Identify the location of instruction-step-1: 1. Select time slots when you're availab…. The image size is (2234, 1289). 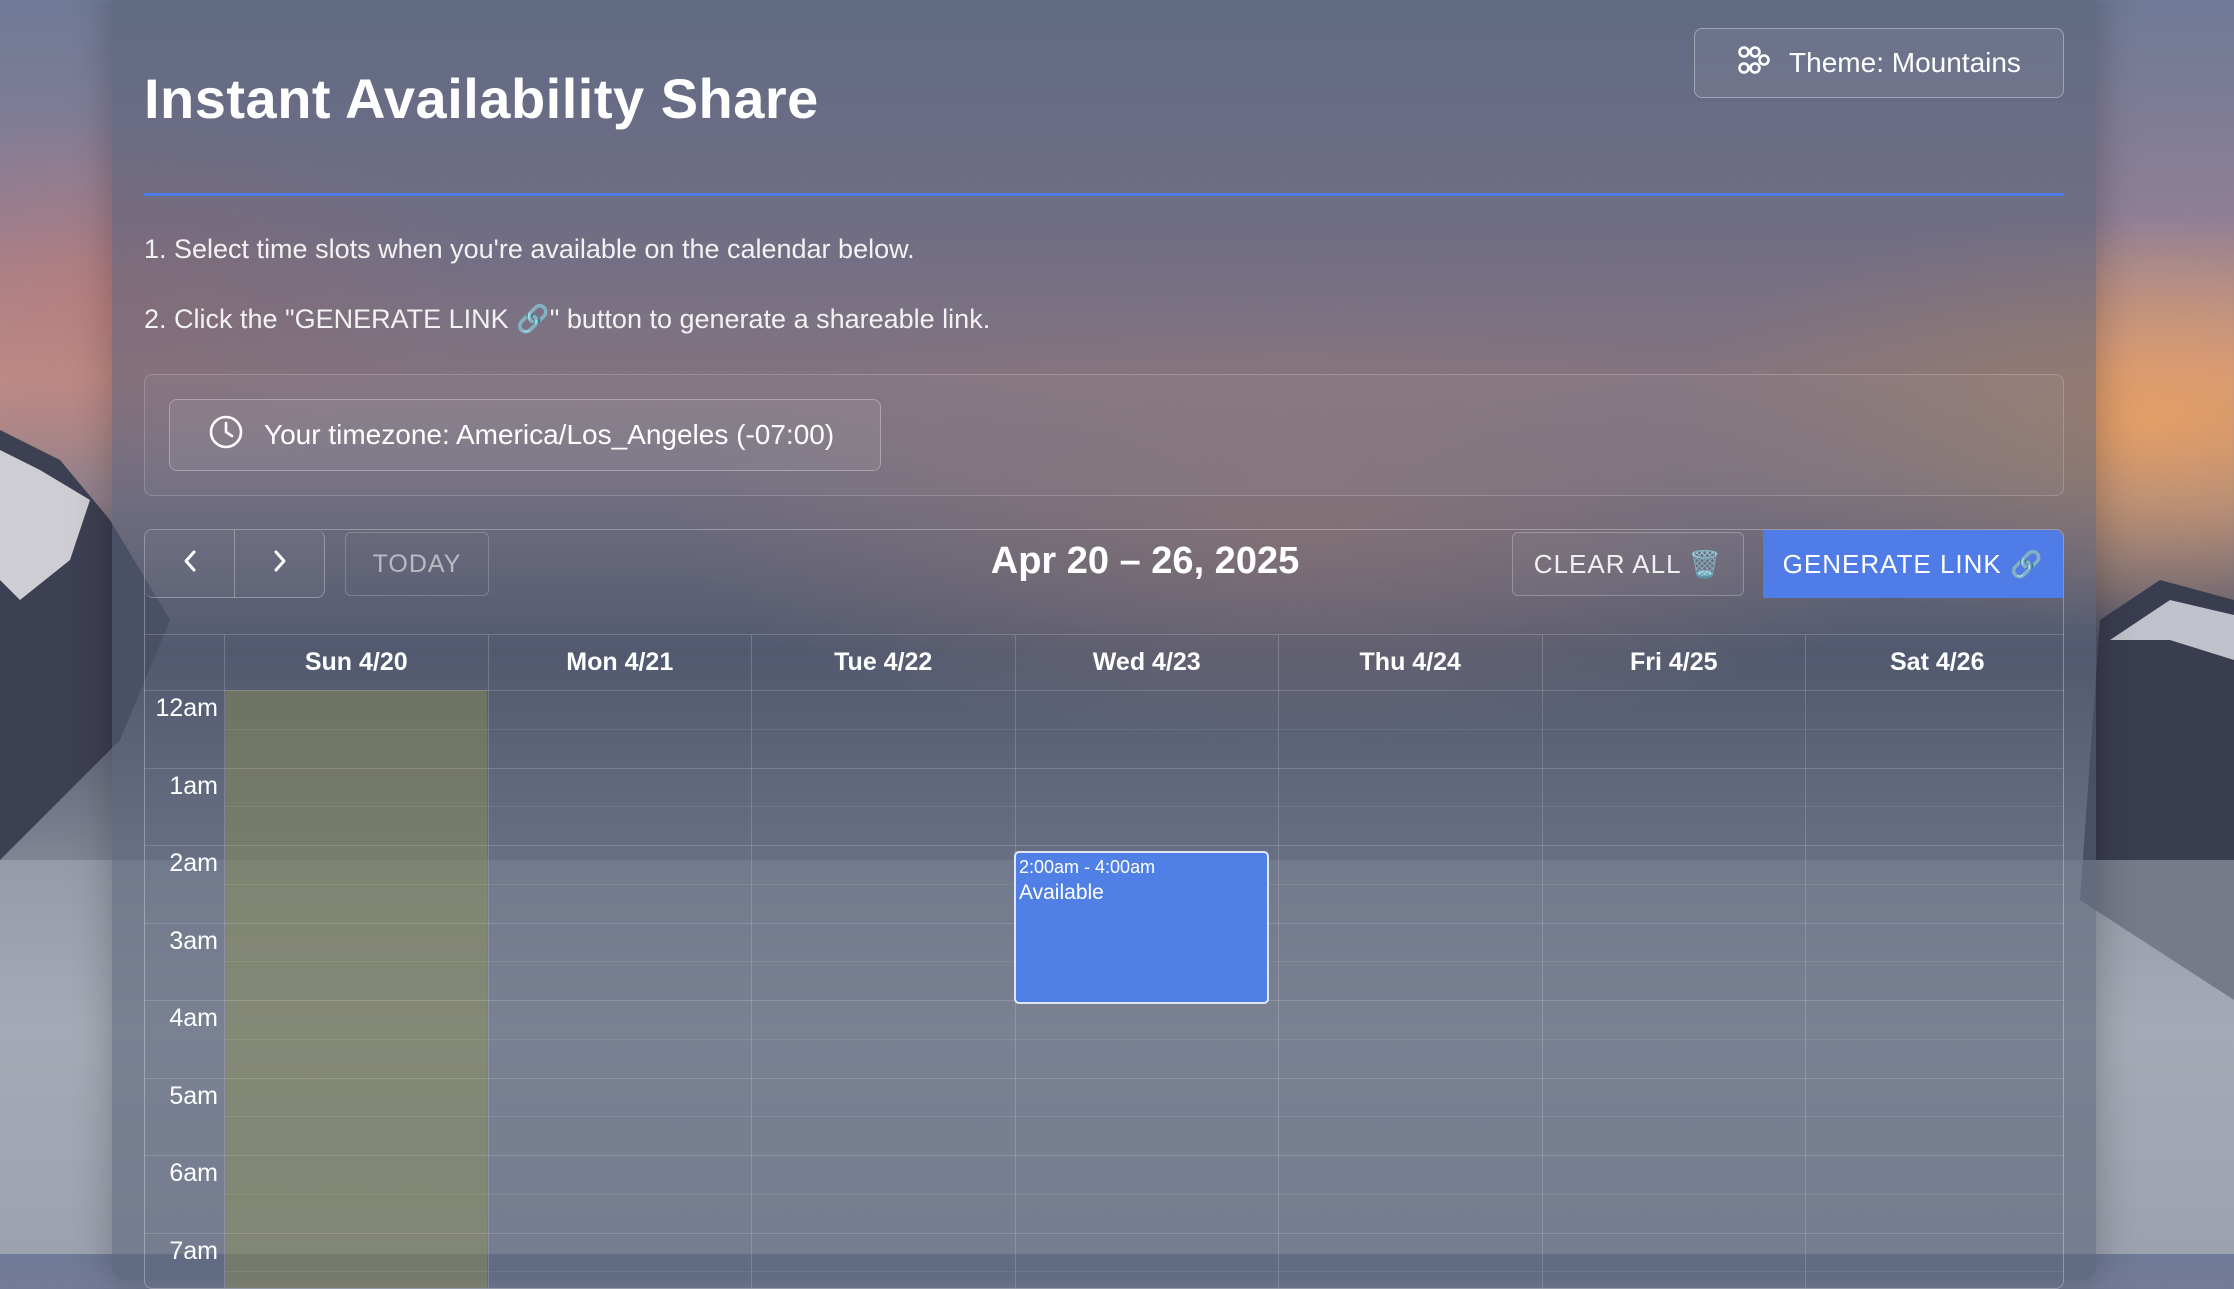
(529, 249).